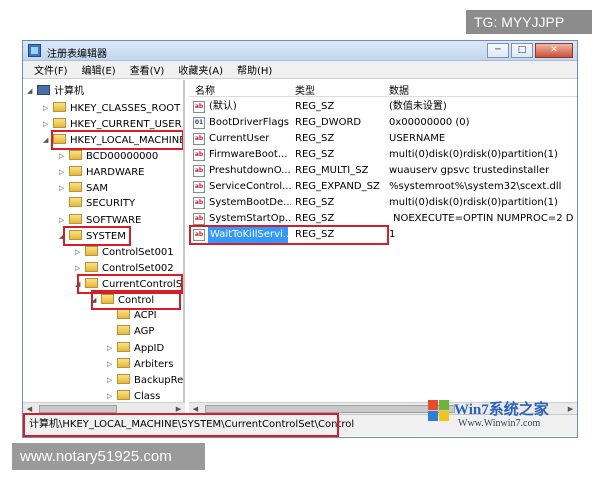 This screenshot has width=600, height=480. What do you see at coordinates (55, 91) in the screenshot?
I see `tree-item-computer: ◢ 计算机` at bounding box center [55, 91].